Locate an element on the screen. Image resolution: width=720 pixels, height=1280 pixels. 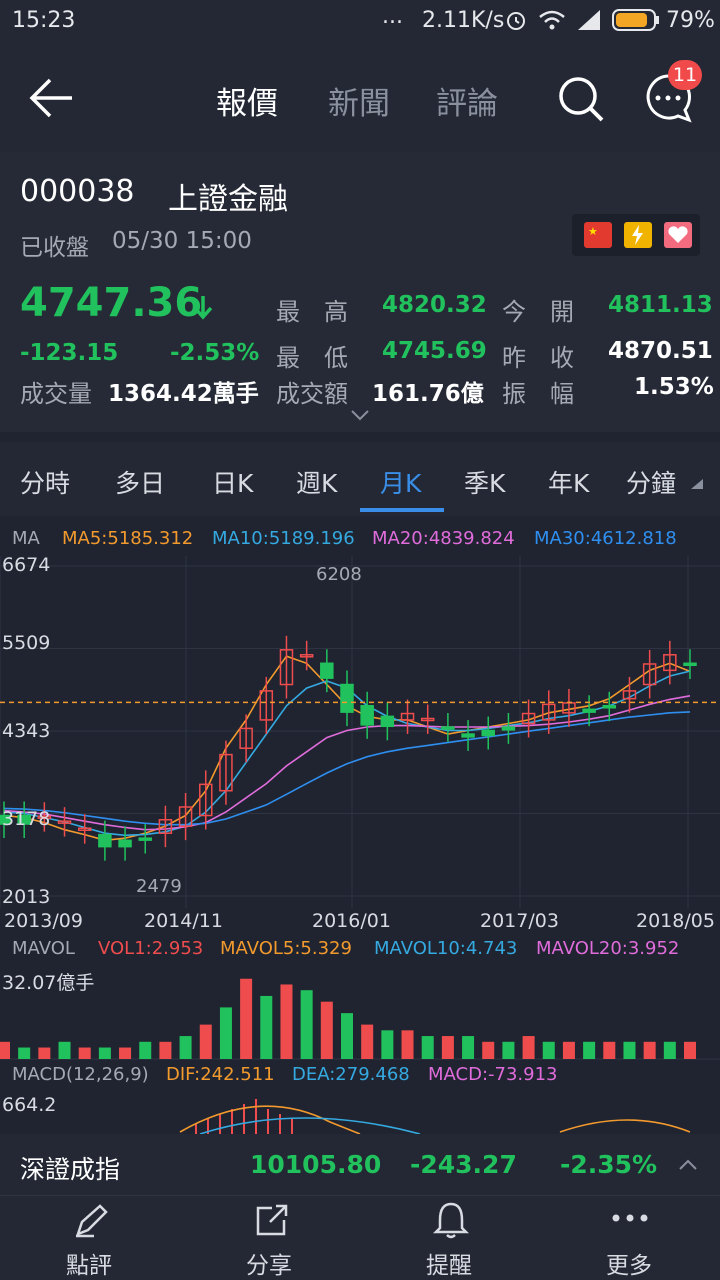
stat-value-amplitude: 1.53% is located at coordinates (674, 387).